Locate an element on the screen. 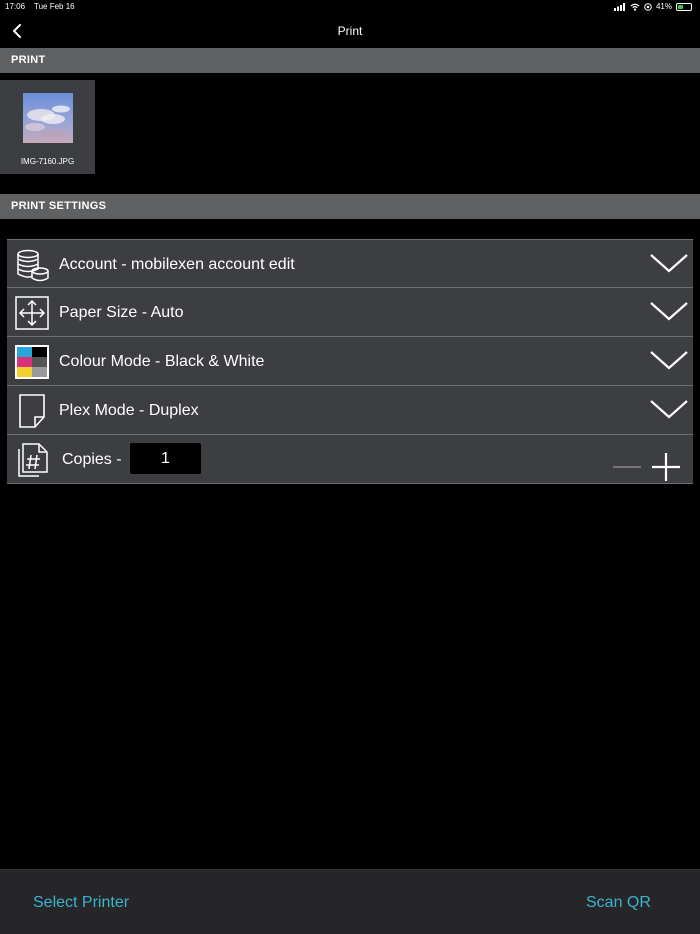 The height and width of the screenshot is (934, 700). setting-colour-mode: Colour Mode - Black & White is located at coordinates (350, 361).